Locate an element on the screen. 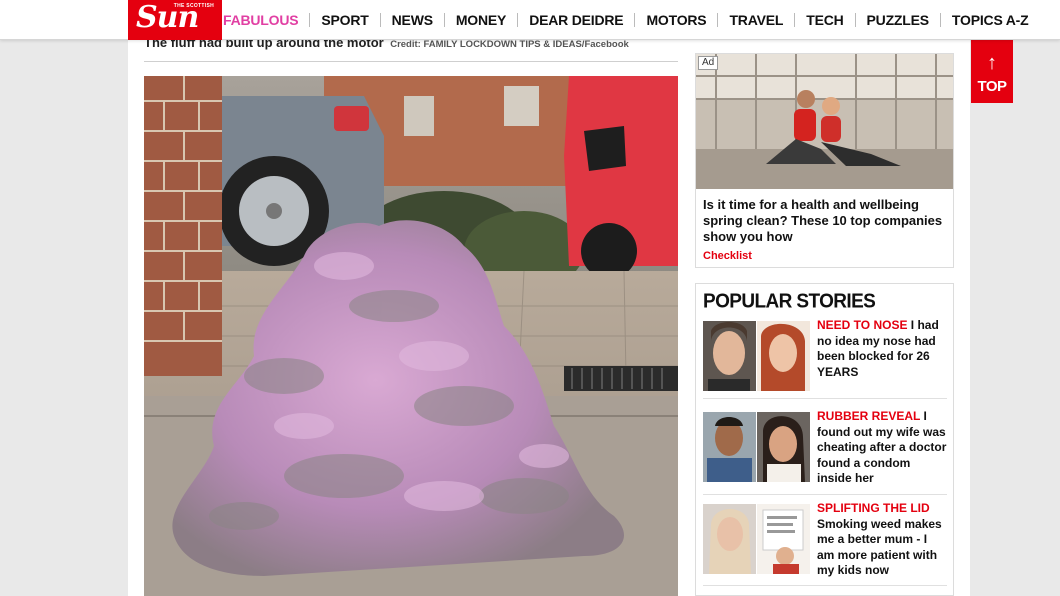 This screenshot has width=1060, height=596. the-scottish-sun-logo: THE SCOTTISH Sun is located at coordinates (175, 20).